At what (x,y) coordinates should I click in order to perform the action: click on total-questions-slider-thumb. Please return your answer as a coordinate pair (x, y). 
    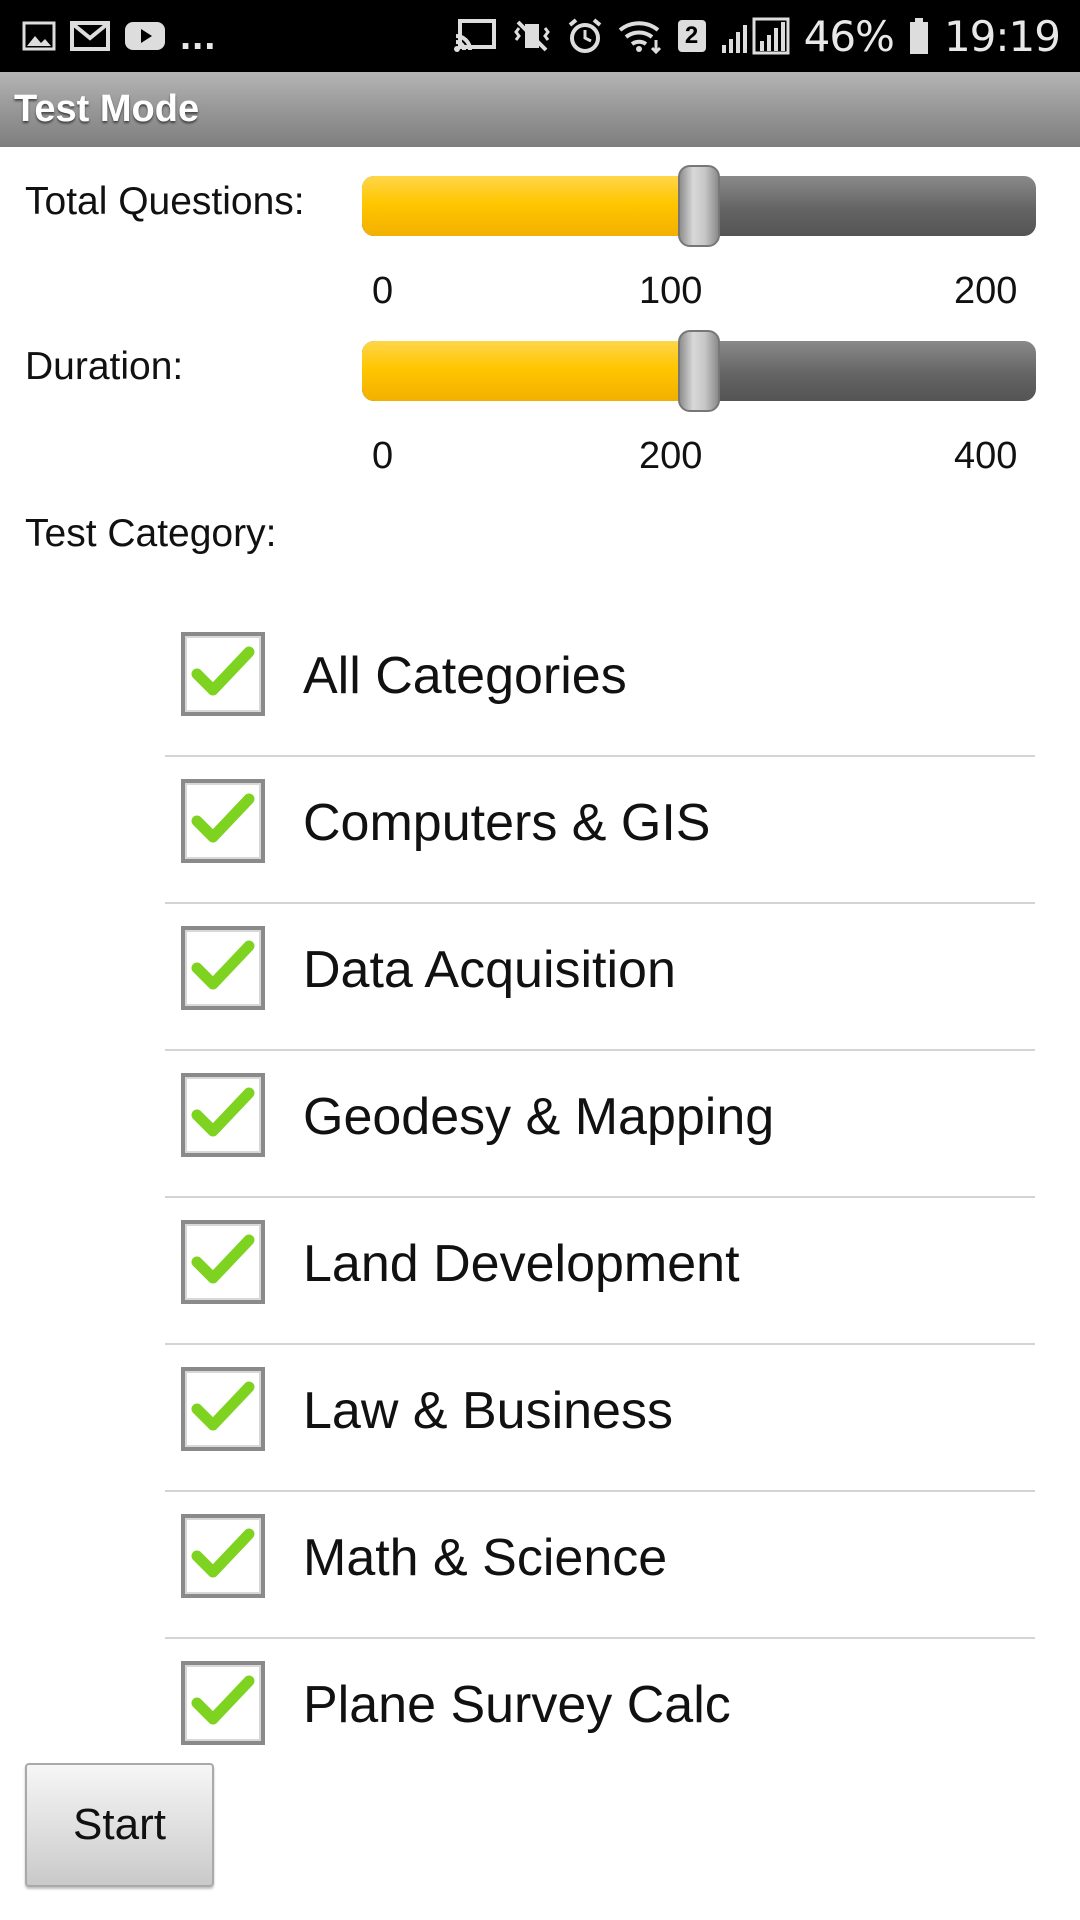
    Looking at the image, I should click on (699, 206).